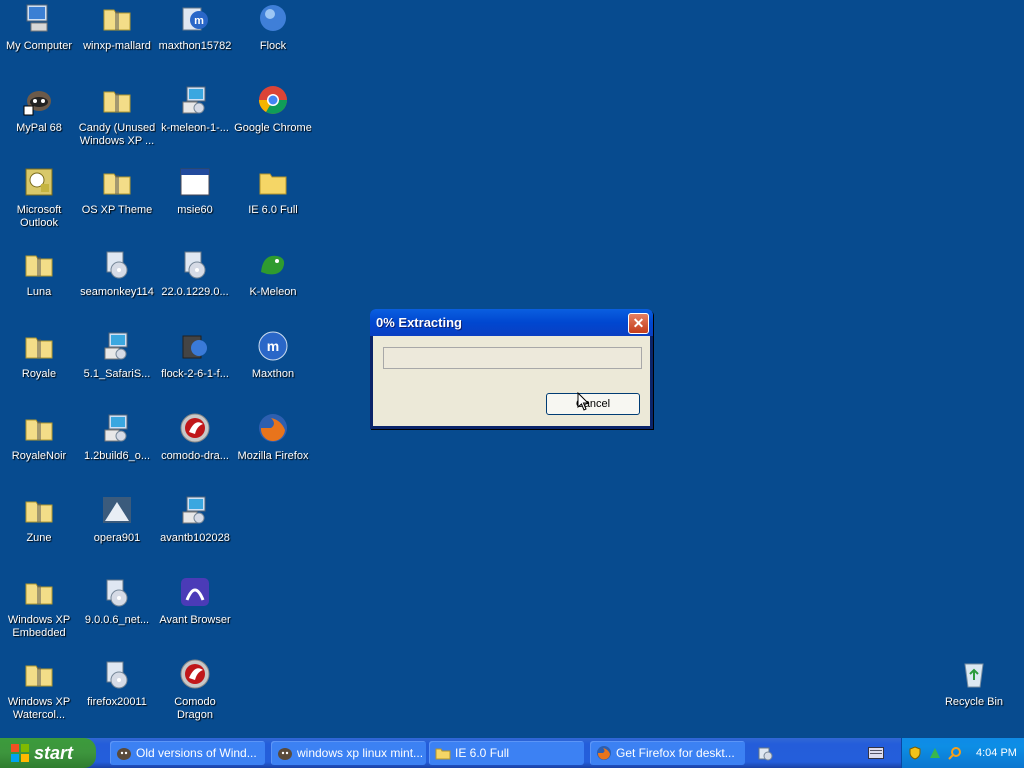  I want to click on desktop-icon-luna: Luna, so click(39, 286).